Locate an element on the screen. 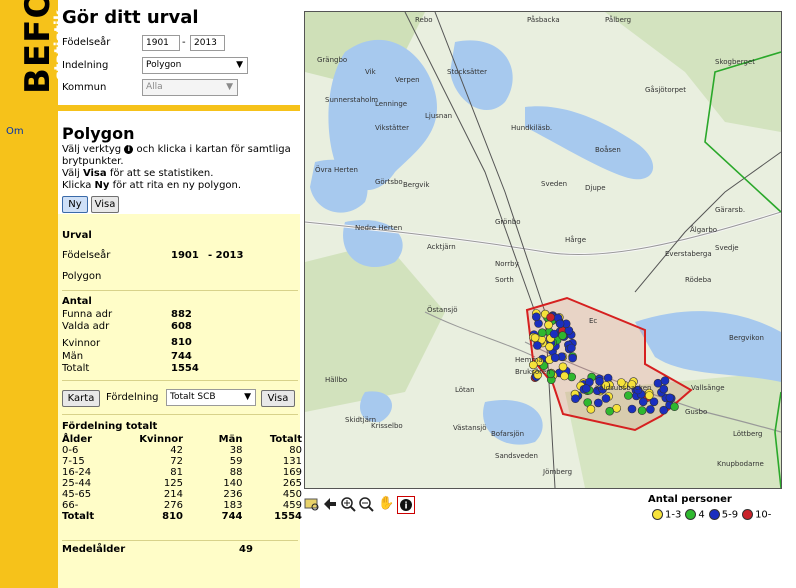  column-header: Ålder is located at coordinates (77, 439).